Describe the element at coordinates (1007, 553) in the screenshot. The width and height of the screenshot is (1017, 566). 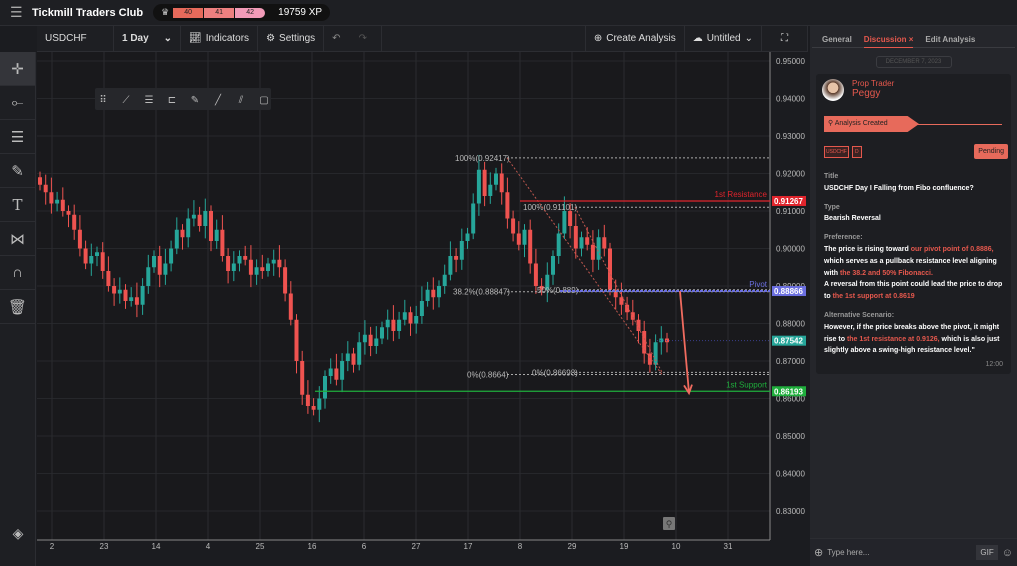
I see `emoji-icon: ☺` at that location.